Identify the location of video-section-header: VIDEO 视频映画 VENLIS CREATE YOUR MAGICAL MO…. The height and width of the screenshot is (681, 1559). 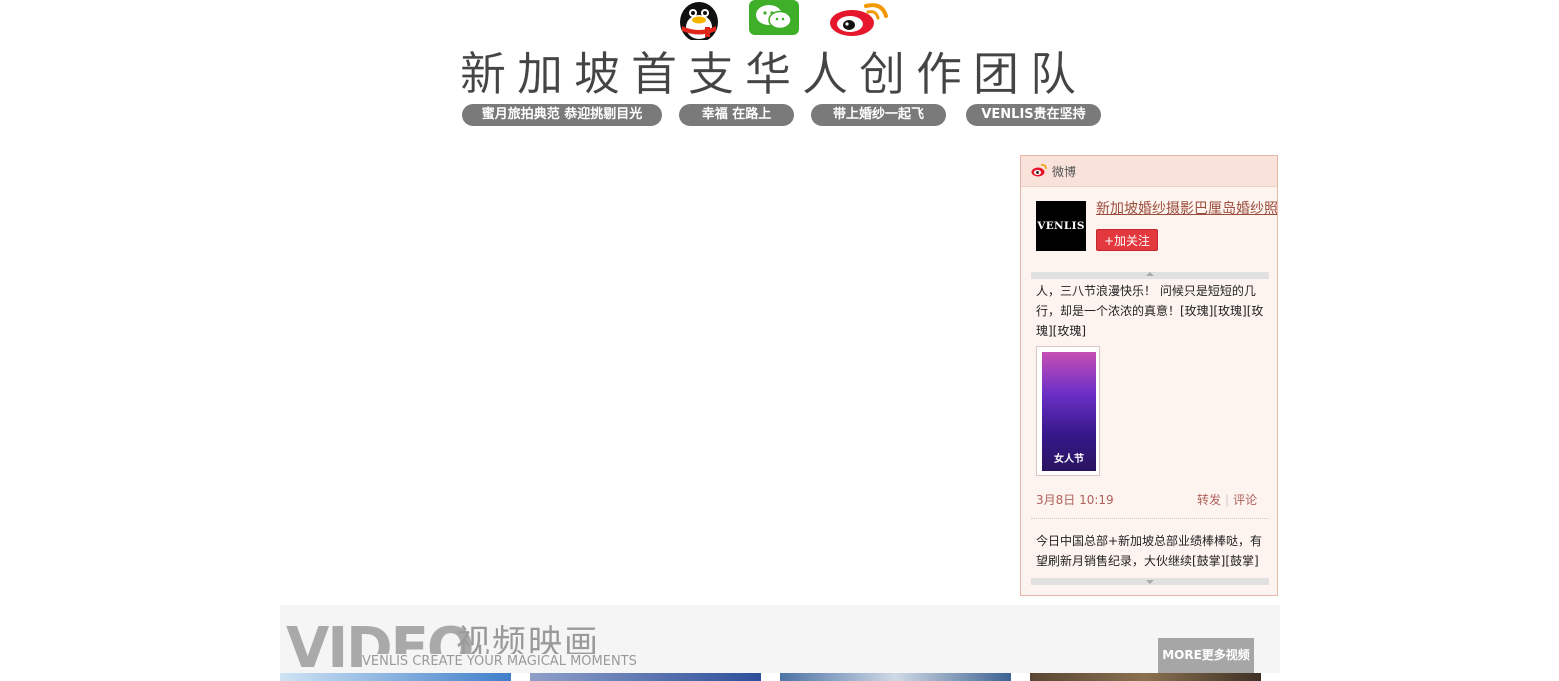
(780, 639).